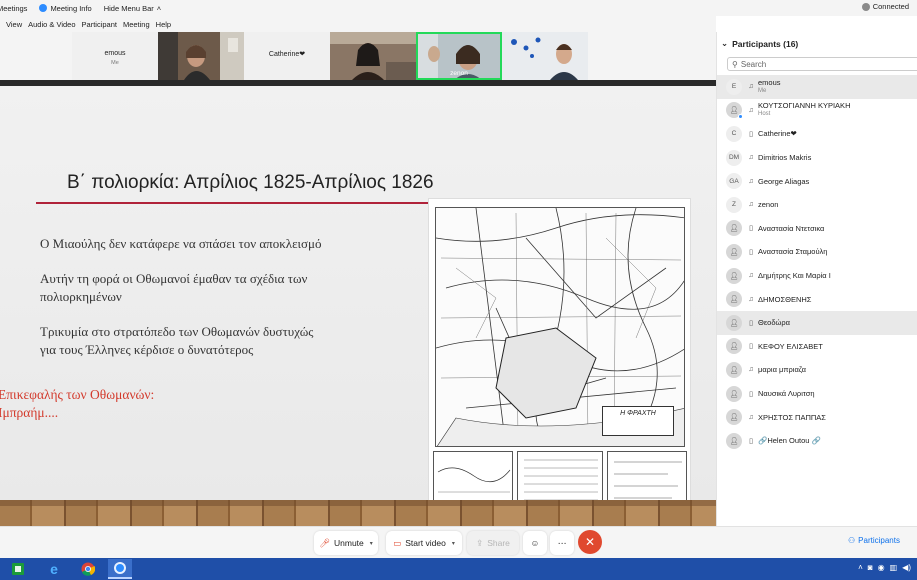 The image size is (917, 580). Describe the element at coordinates (817, 87) in the screenshot. I see `participant-row: E ♫ emous Me` at that location.